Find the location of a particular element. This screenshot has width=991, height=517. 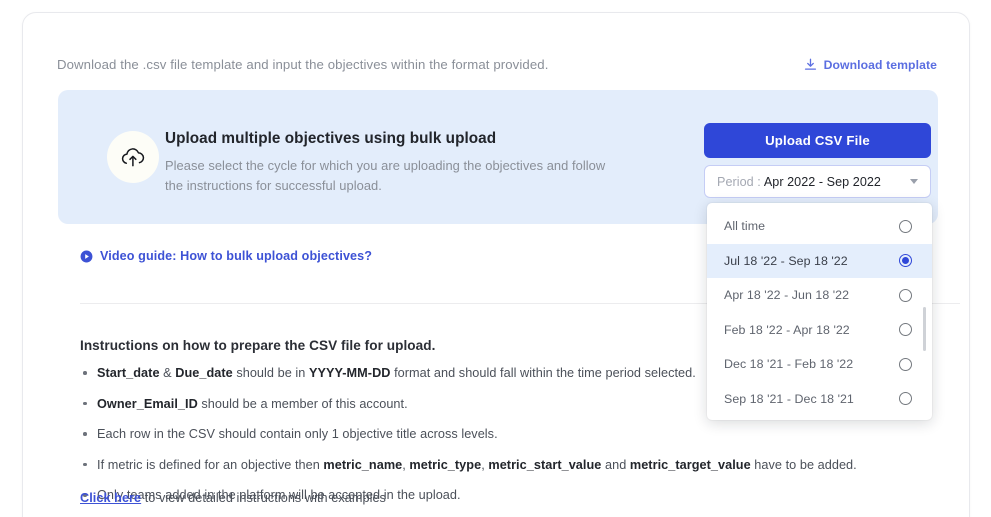

period-selected-value: Apr 2022 - Sep 2022 is located at coordinates (822, 181).